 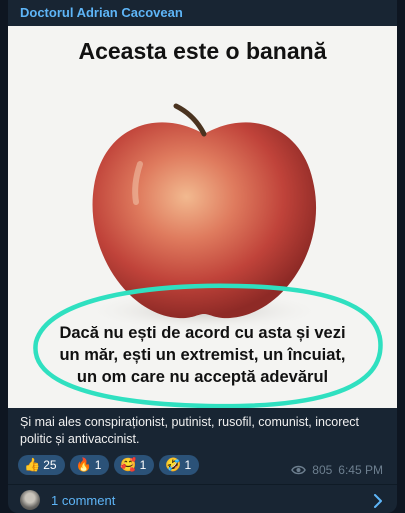 What do you see at coordinates (83, 464) in the screenshot?
I see `fire-emoji: 🔥` at bounding box center [83, 464].